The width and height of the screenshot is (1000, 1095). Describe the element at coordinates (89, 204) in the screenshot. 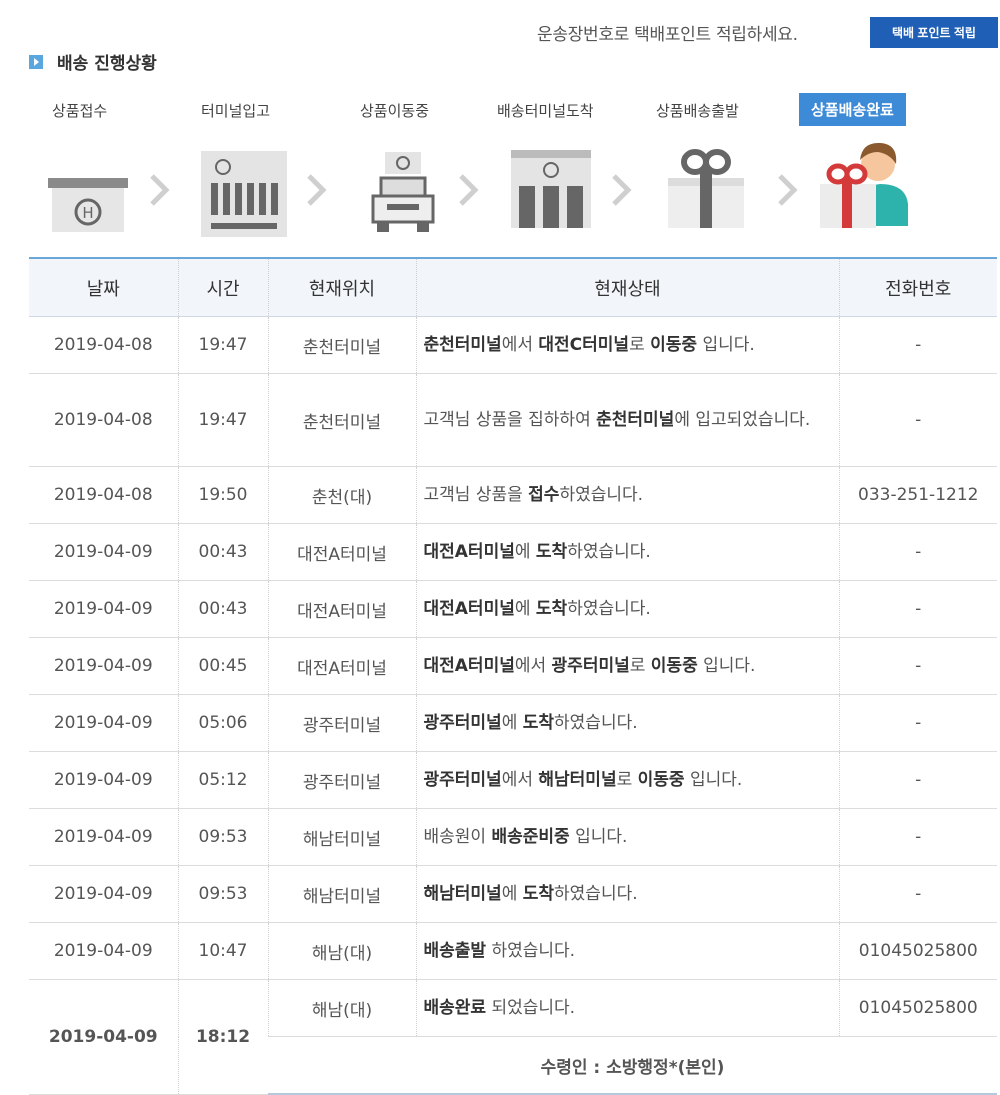

I see `reception-building-icon: H` at that location.